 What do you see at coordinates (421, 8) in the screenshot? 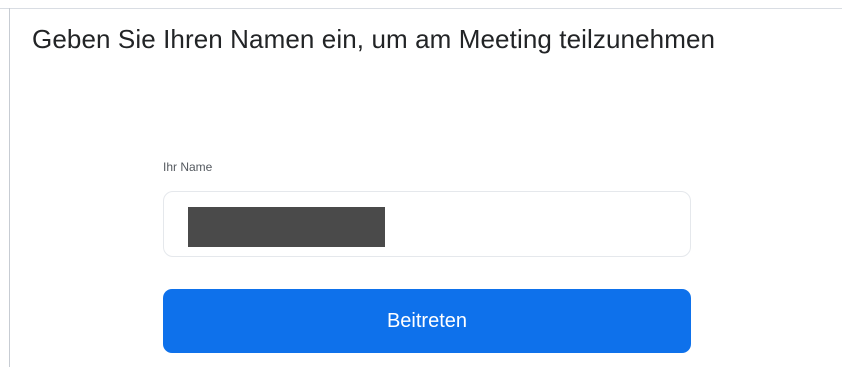
I see `frame-top-border` at bounding box center [421, 8].